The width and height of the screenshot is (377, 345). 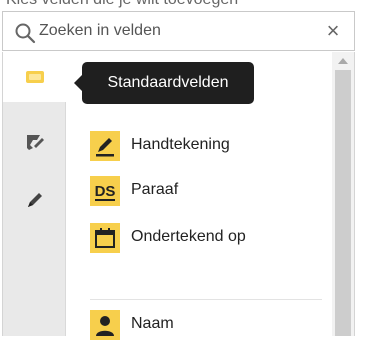 What do you see at coordinates (200, 191) in the screenshot?
I see `field-item-paraaf: DS Paraaf` at bounding box center [200, 191].